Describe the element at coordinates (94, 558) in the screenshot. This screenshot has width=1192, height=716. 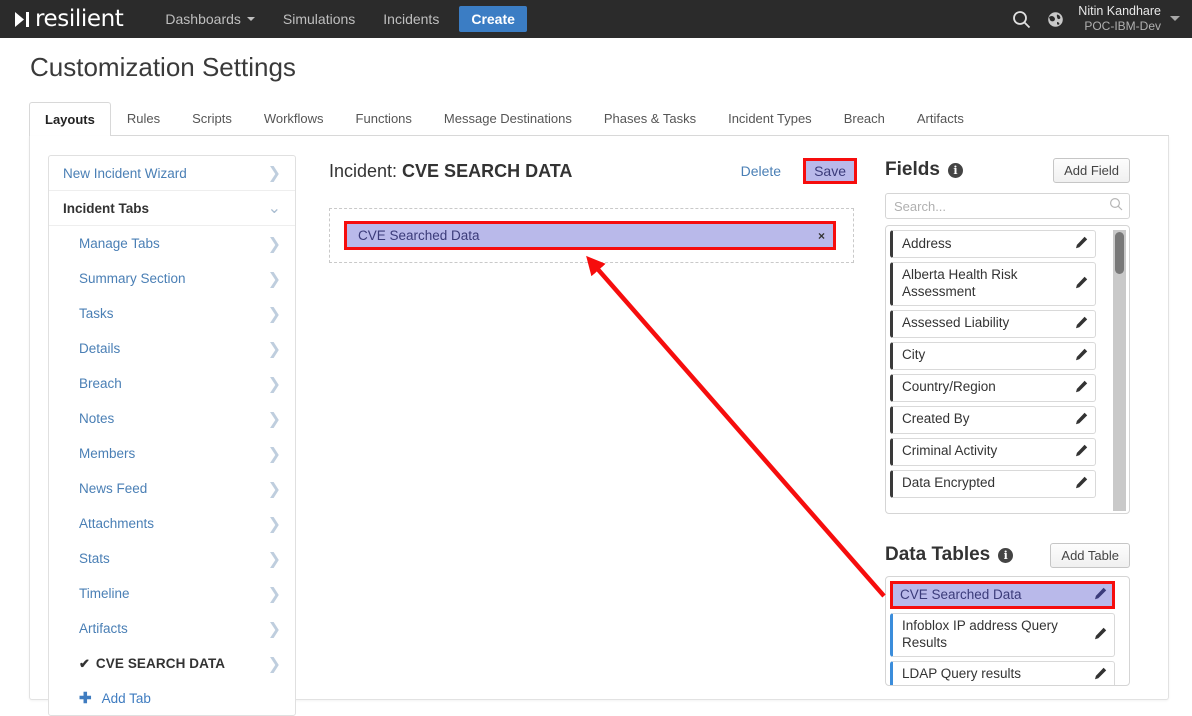
I see `sidebar-item-label: Stats` at that location.